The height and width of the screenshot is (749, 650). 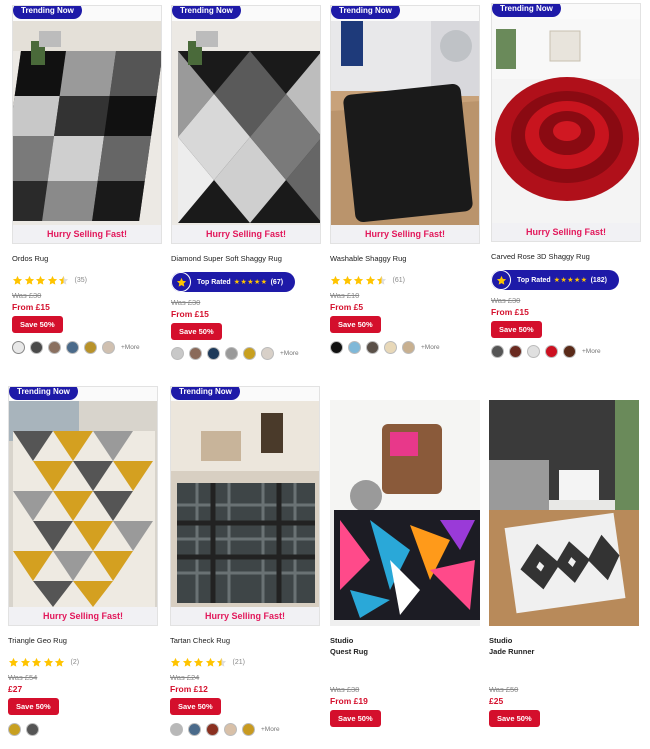 I want to click on product-title: Ordos Rug, so click(x=87, y=258).